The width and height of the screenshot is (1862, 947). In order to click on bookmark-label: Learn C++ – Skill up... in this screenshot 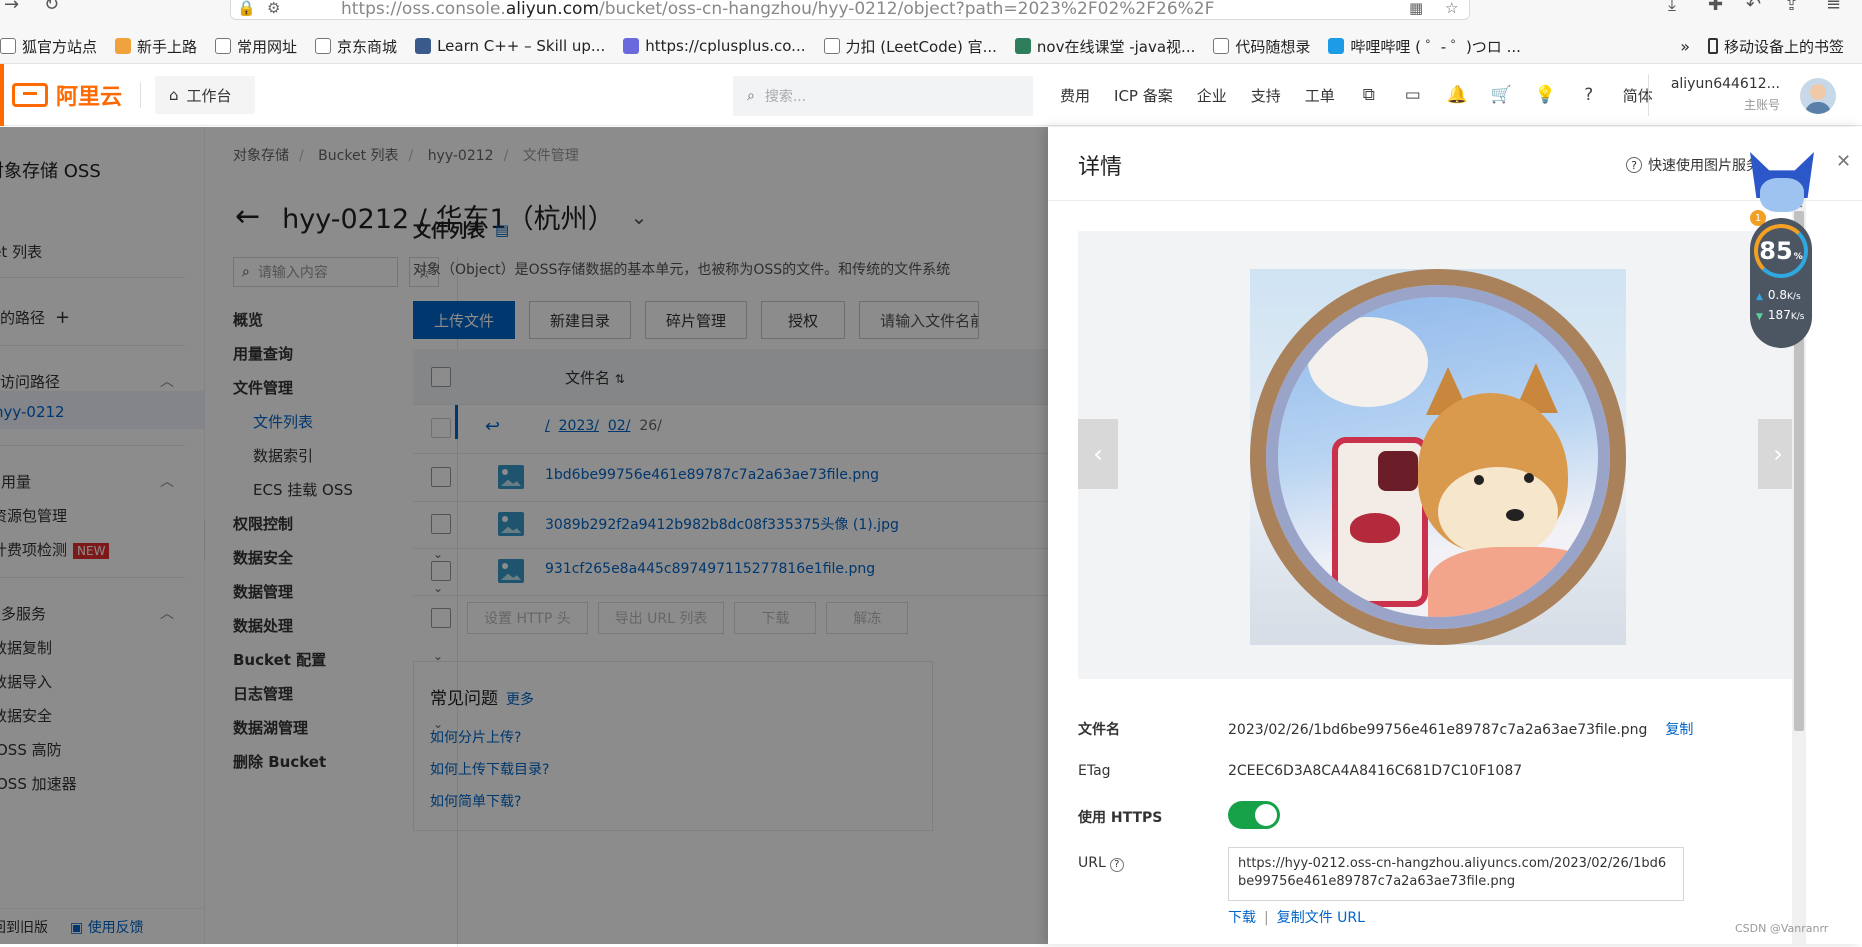, I will do `click(521, 46)`.